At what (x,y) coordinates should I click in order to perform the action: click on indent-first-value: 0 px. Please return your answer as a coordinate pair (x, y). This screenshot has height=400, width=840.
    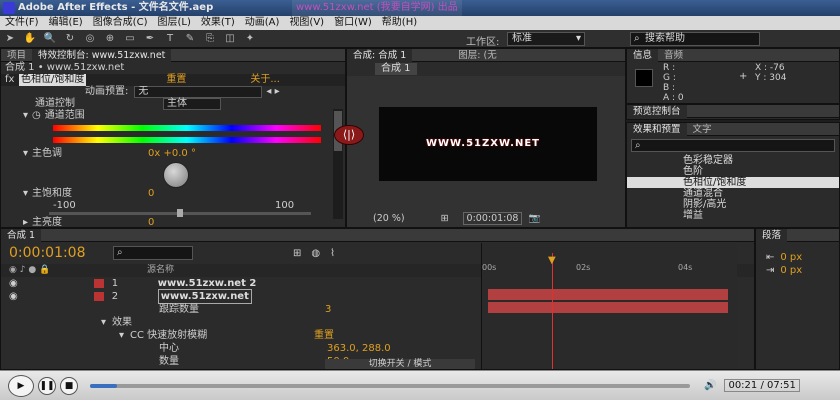
    Looking at the image, I should click on (791, 270).